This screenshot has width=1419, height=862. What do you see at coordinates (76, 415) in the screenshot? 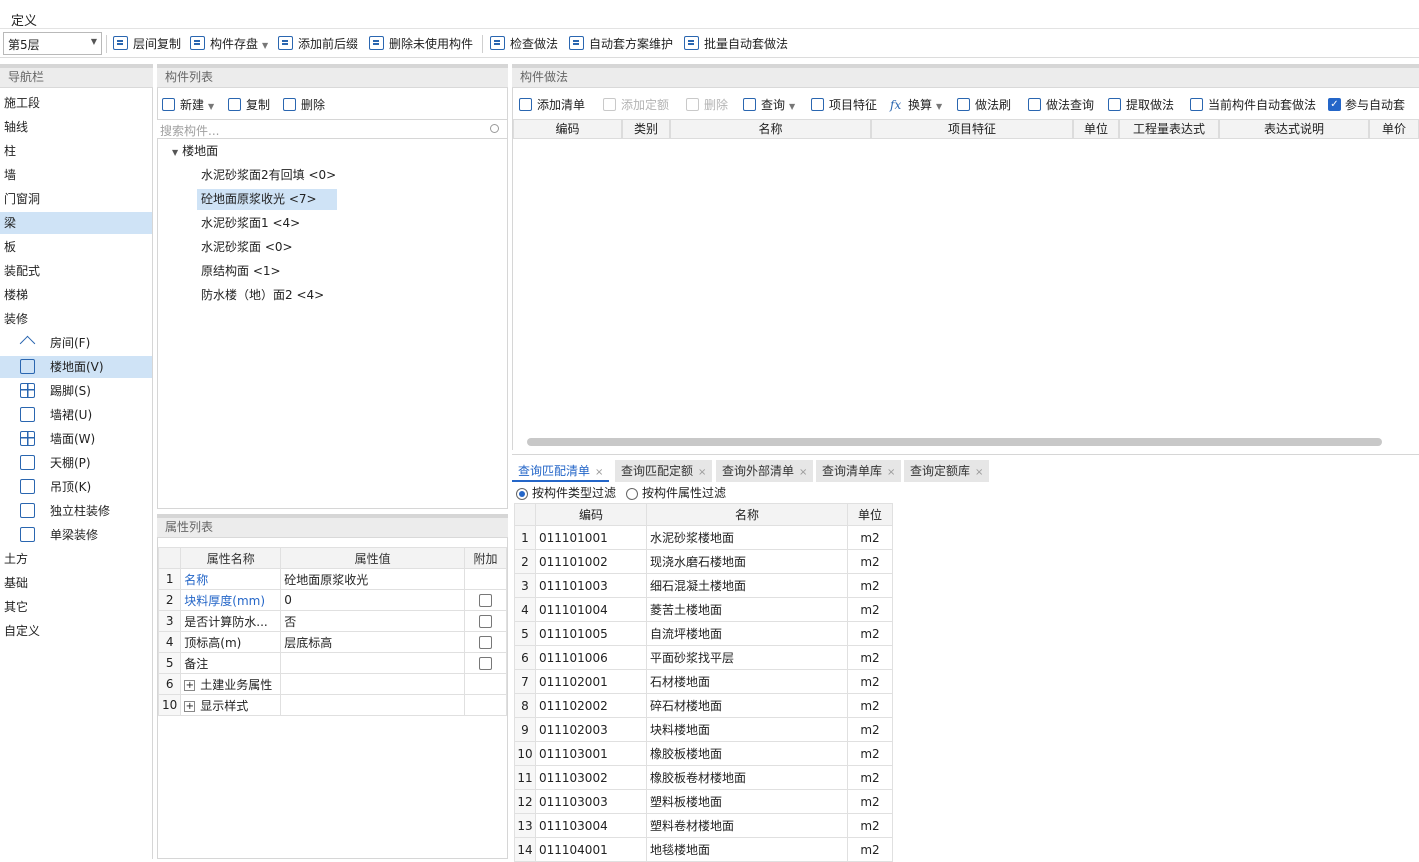
I see `nav-sub-item-dado: 墙裙(U)` at bounding box center [76, 415].